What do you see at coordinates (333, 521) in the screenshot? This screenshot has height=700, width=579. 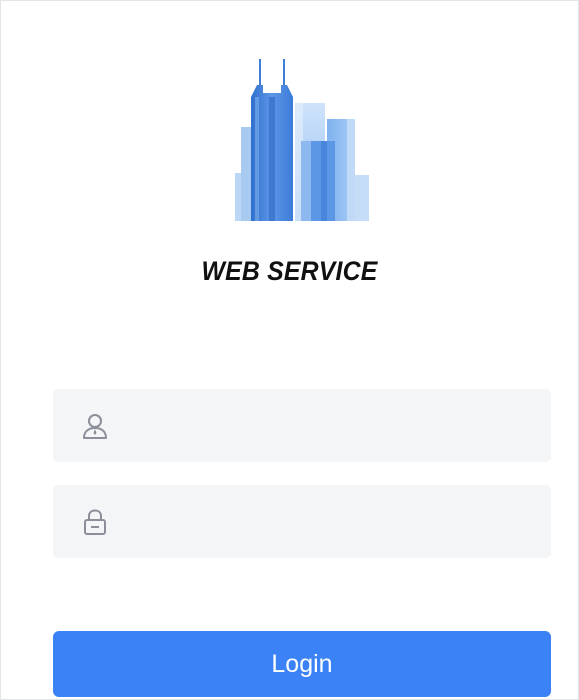 I see `password-input` at bounding box center [333, 521].